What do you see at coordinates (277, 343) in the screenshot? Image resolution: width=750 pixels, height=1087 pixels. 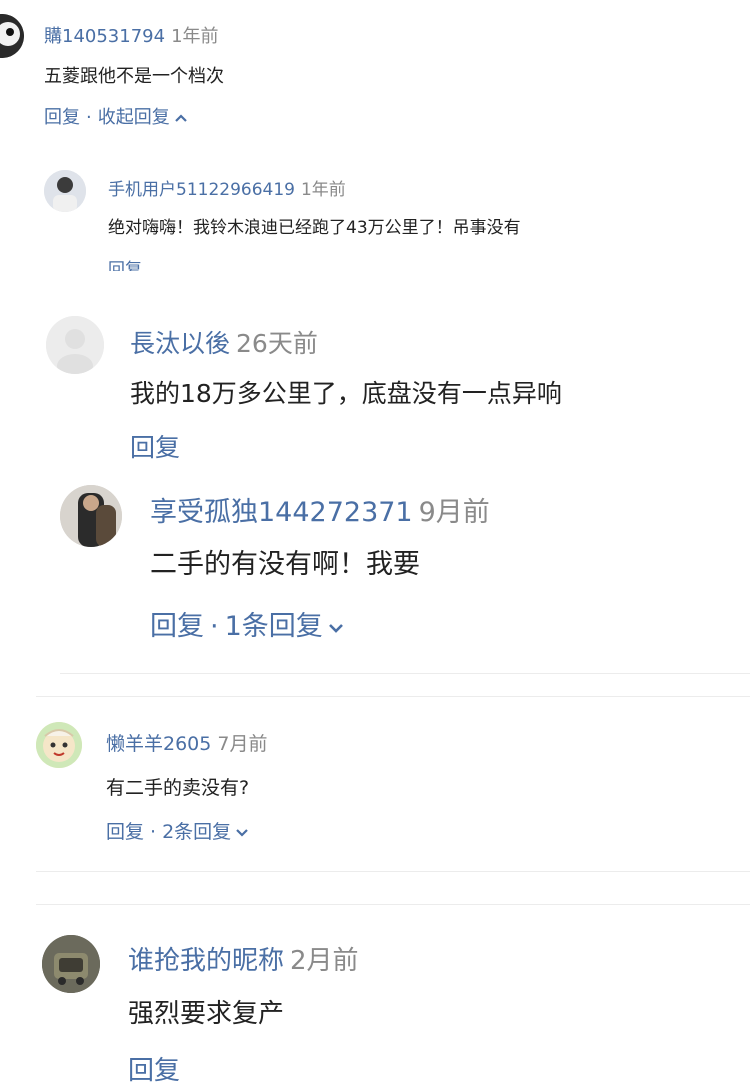 I see `timestamp: 26天前` at bounding box center [277, 343].